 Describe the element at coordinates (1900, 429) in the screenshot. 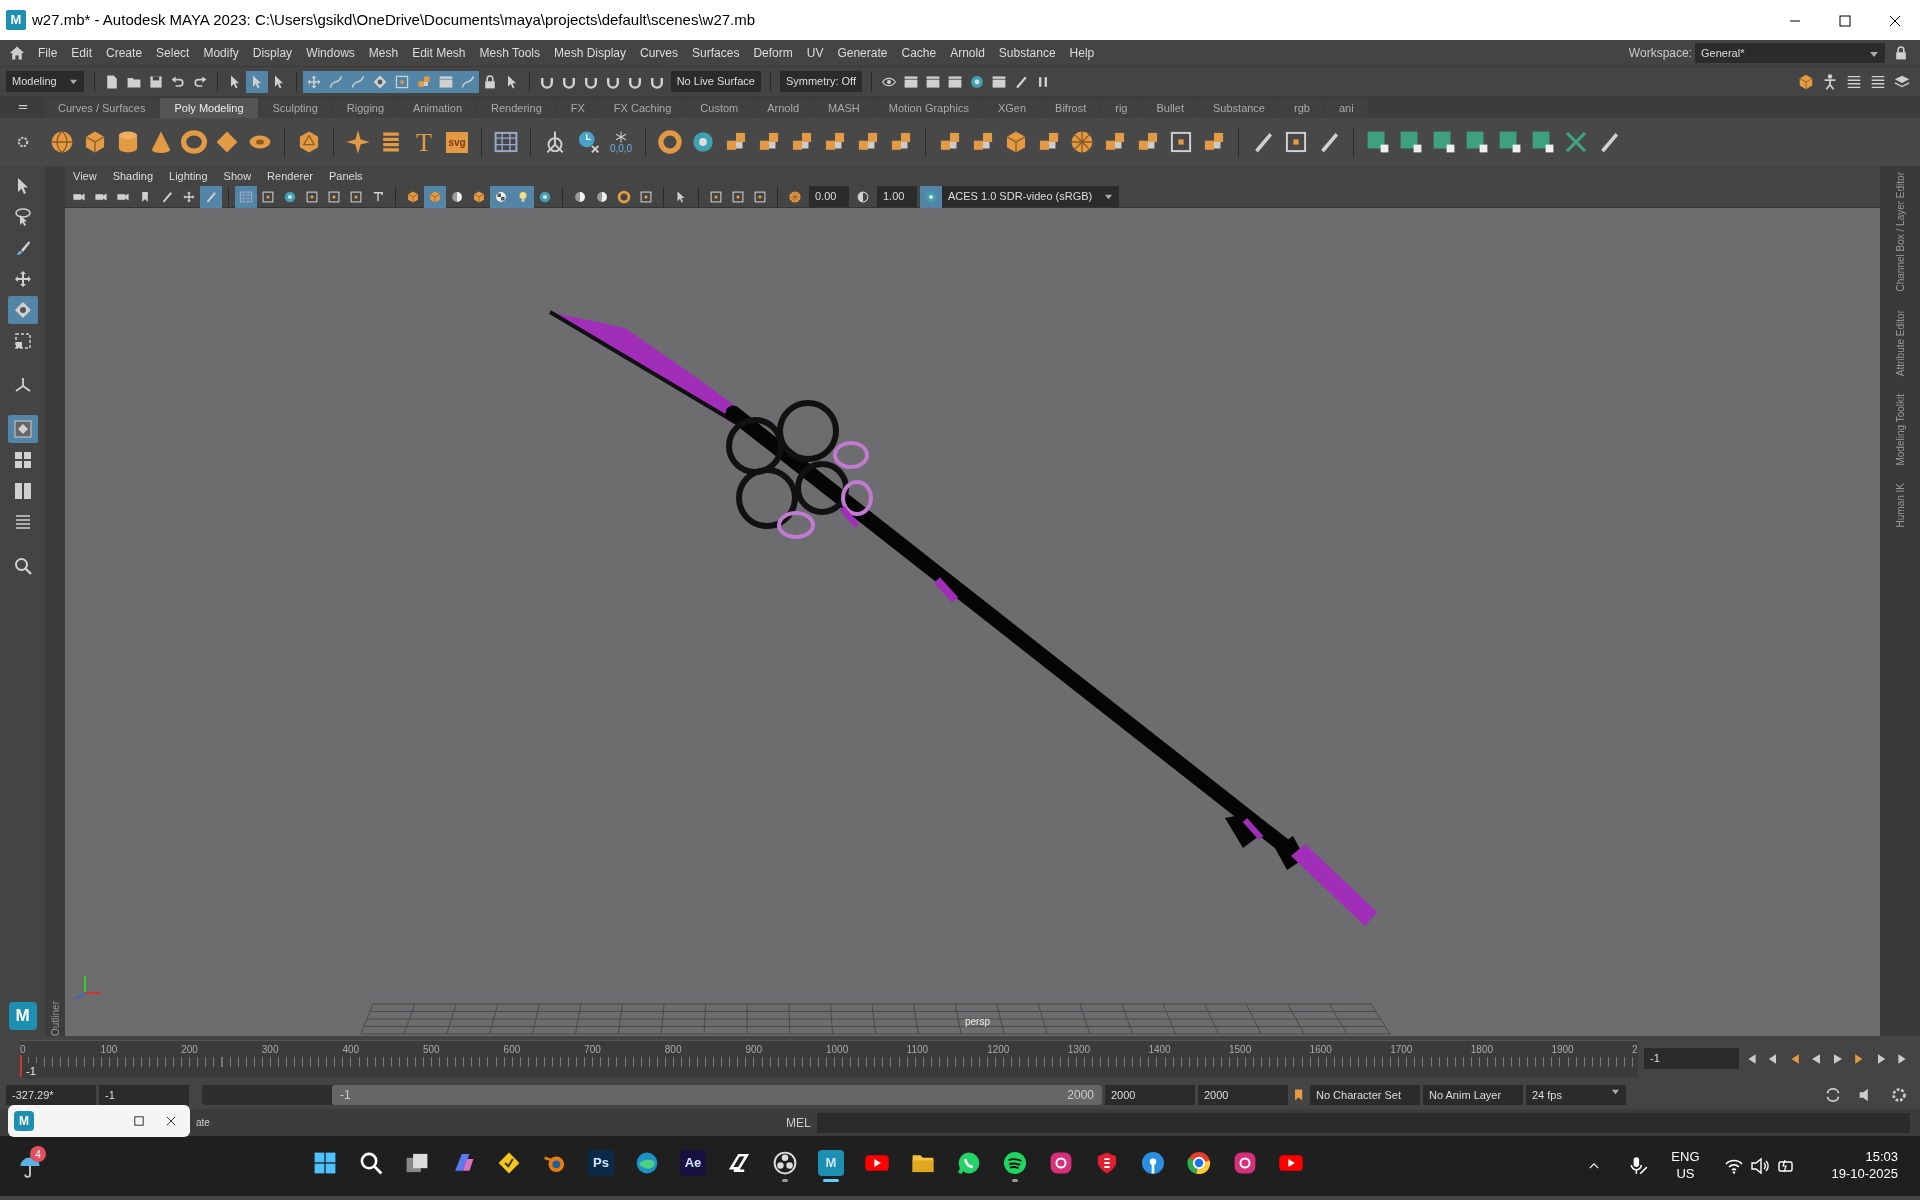

I see `panel-tab: Modeling Toolkit` at that location.